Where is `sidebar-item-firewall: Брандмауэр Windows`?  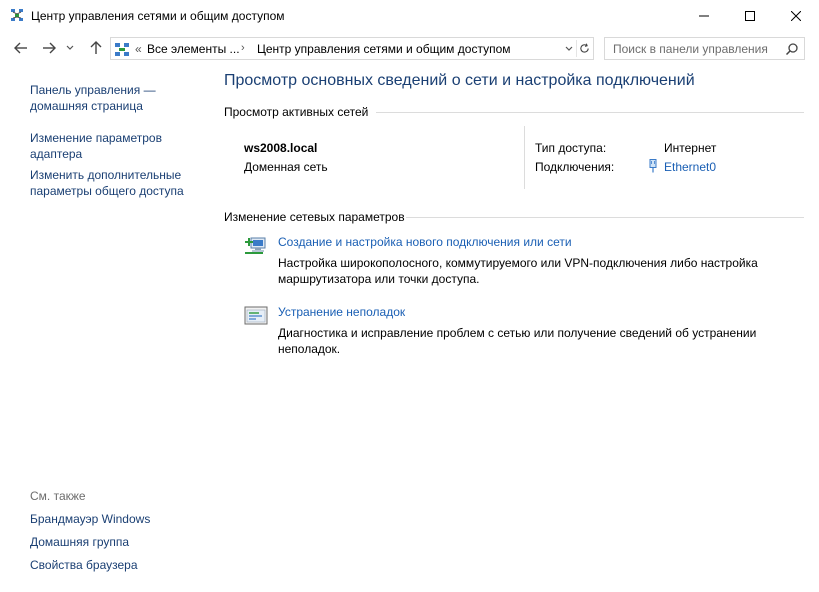
sidebar-item-firewall: Брандмауэр Windows is located at coordinates (117, 519).